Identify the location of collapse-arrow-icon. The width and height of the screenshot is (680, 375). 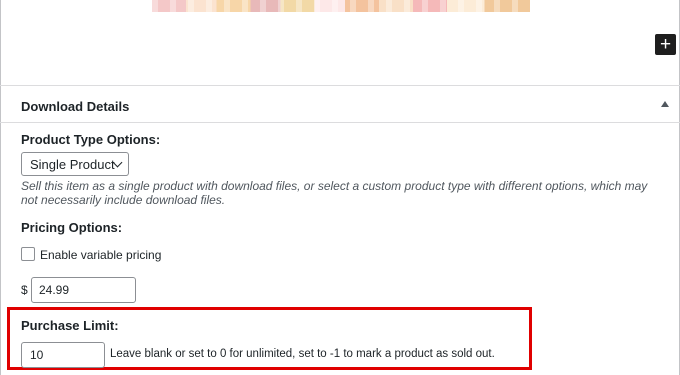
(665, 104).